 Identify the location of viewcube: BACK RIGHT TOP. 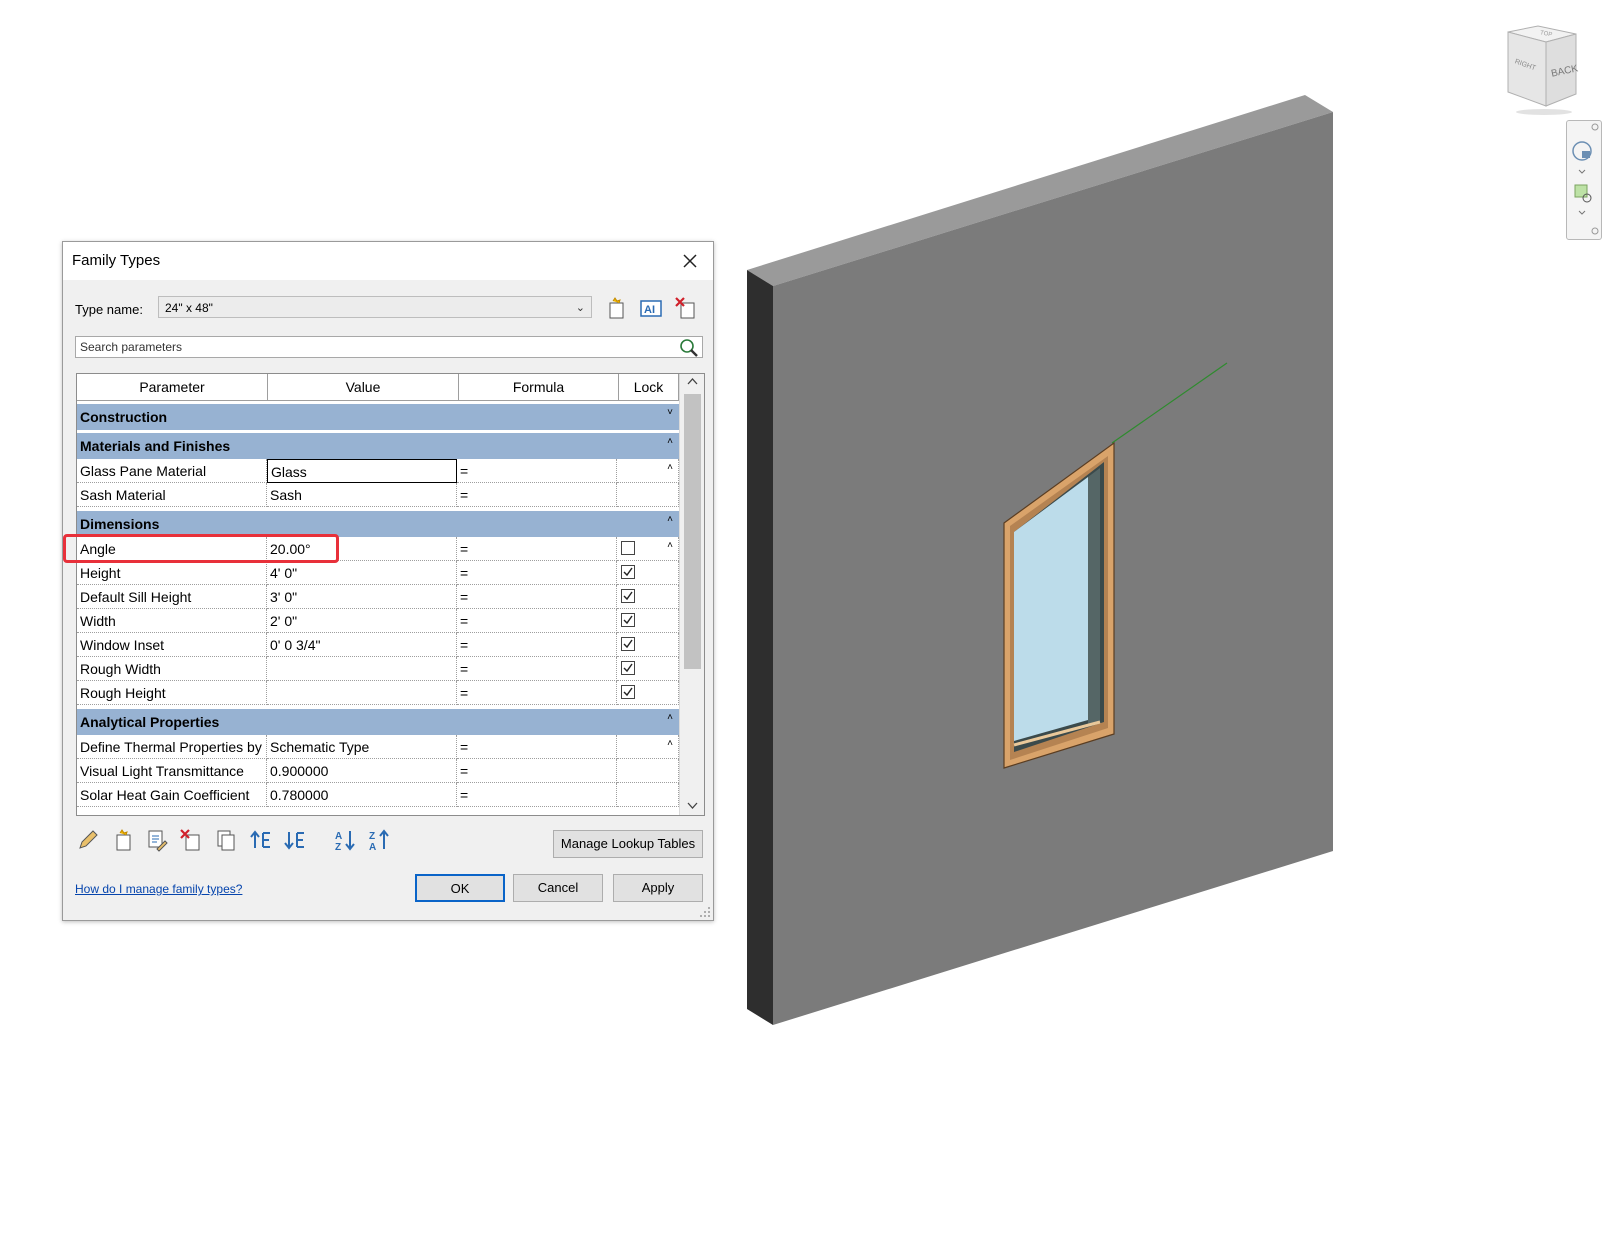
(1548, 68).